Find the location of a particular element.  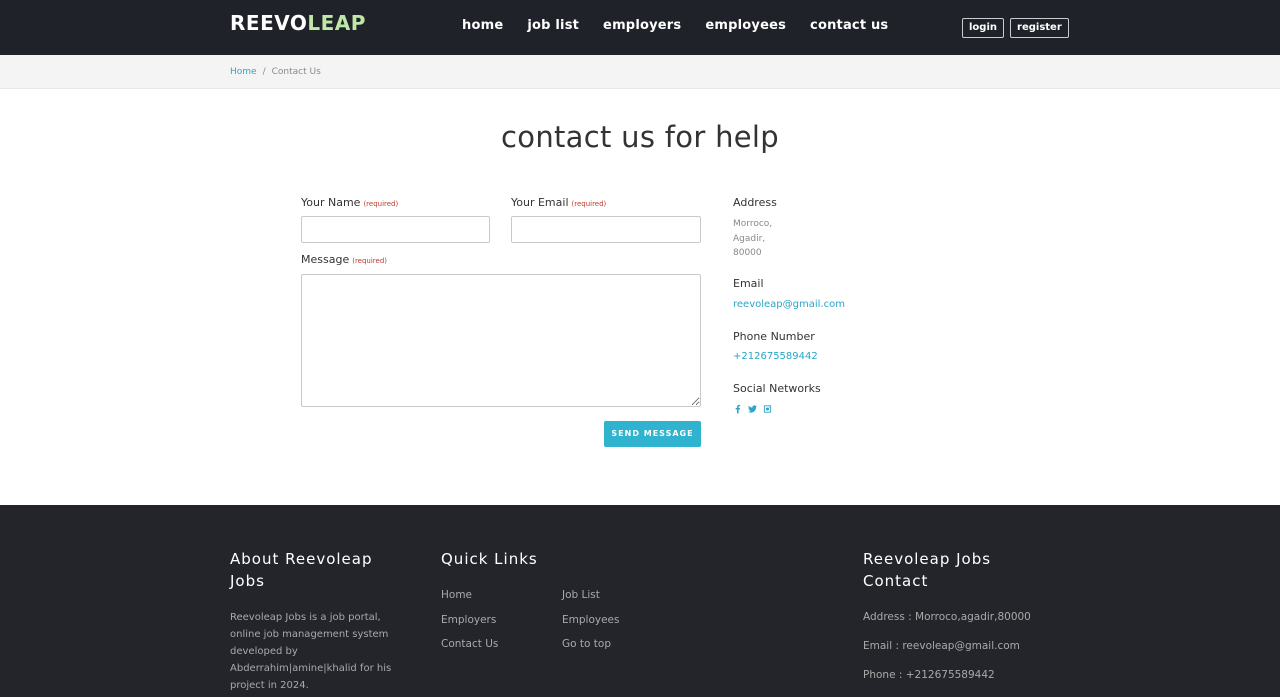

name-label: Your Name (required) is located at coordinates (349, 202).